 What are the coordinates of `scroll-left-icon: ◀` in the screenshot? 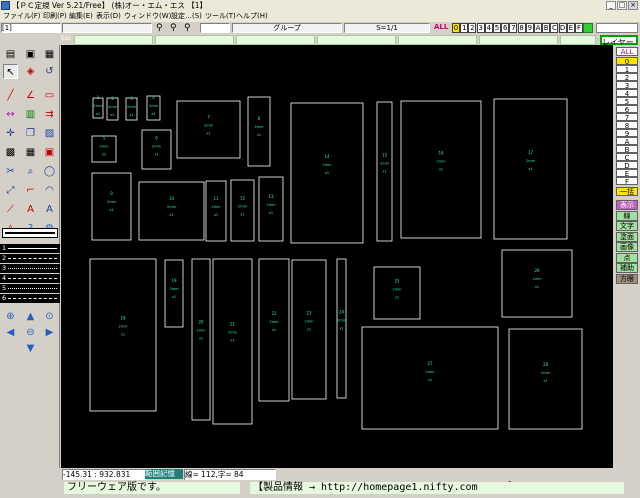 It's located at (10, 332).